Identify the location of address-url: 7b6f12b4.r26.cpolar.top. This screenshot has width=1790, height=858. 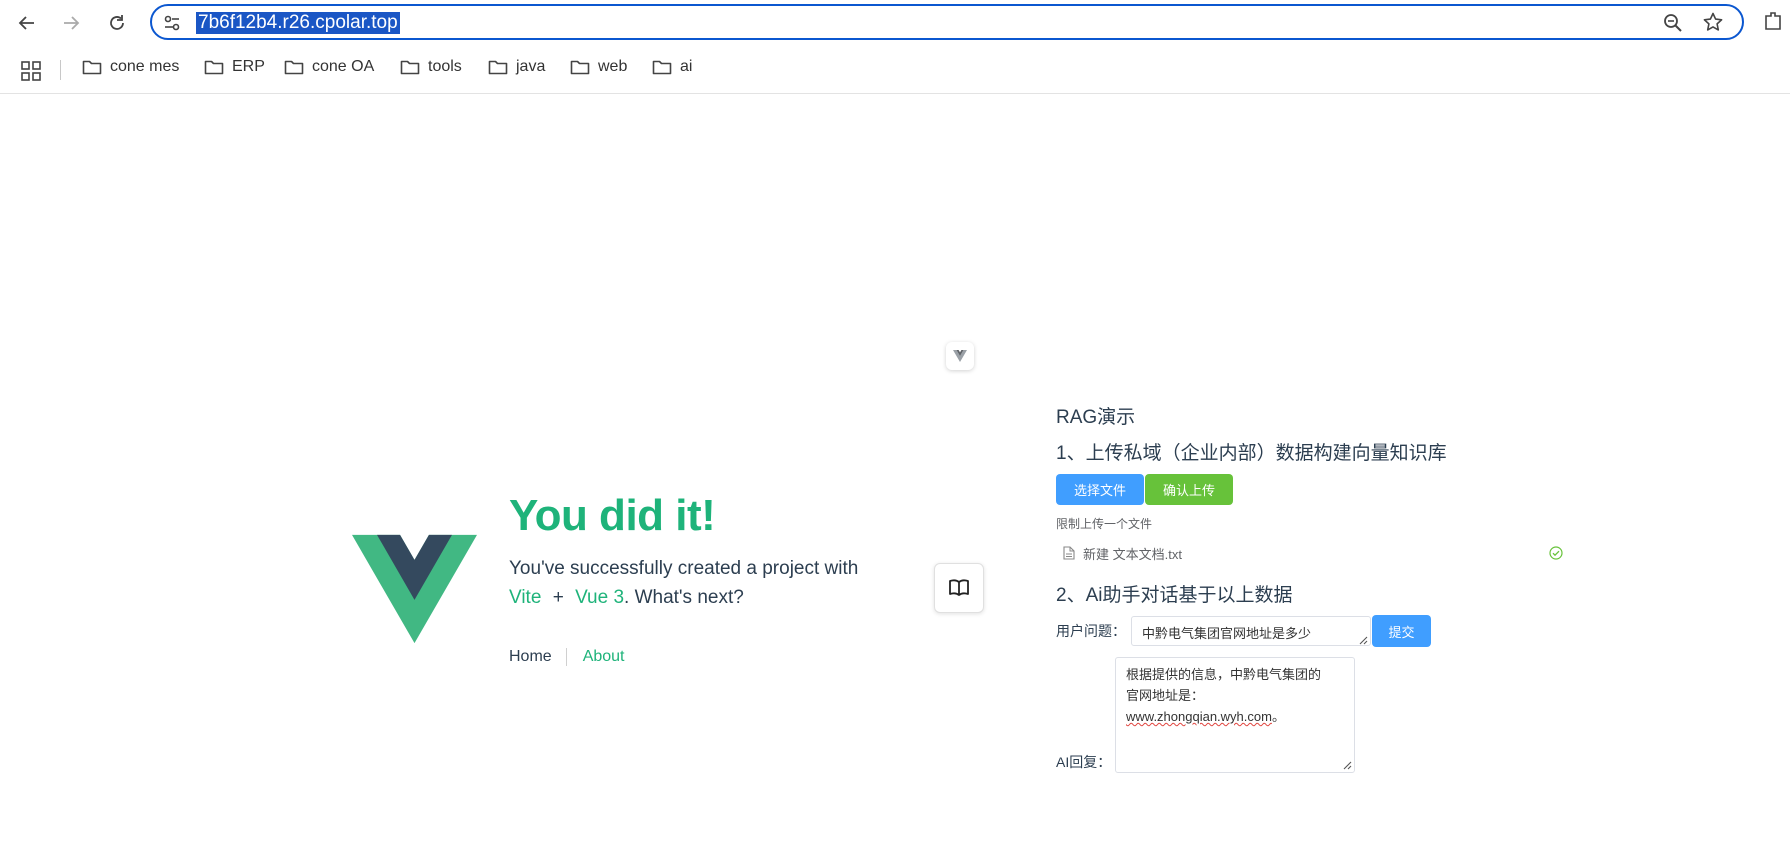
(298, 23).